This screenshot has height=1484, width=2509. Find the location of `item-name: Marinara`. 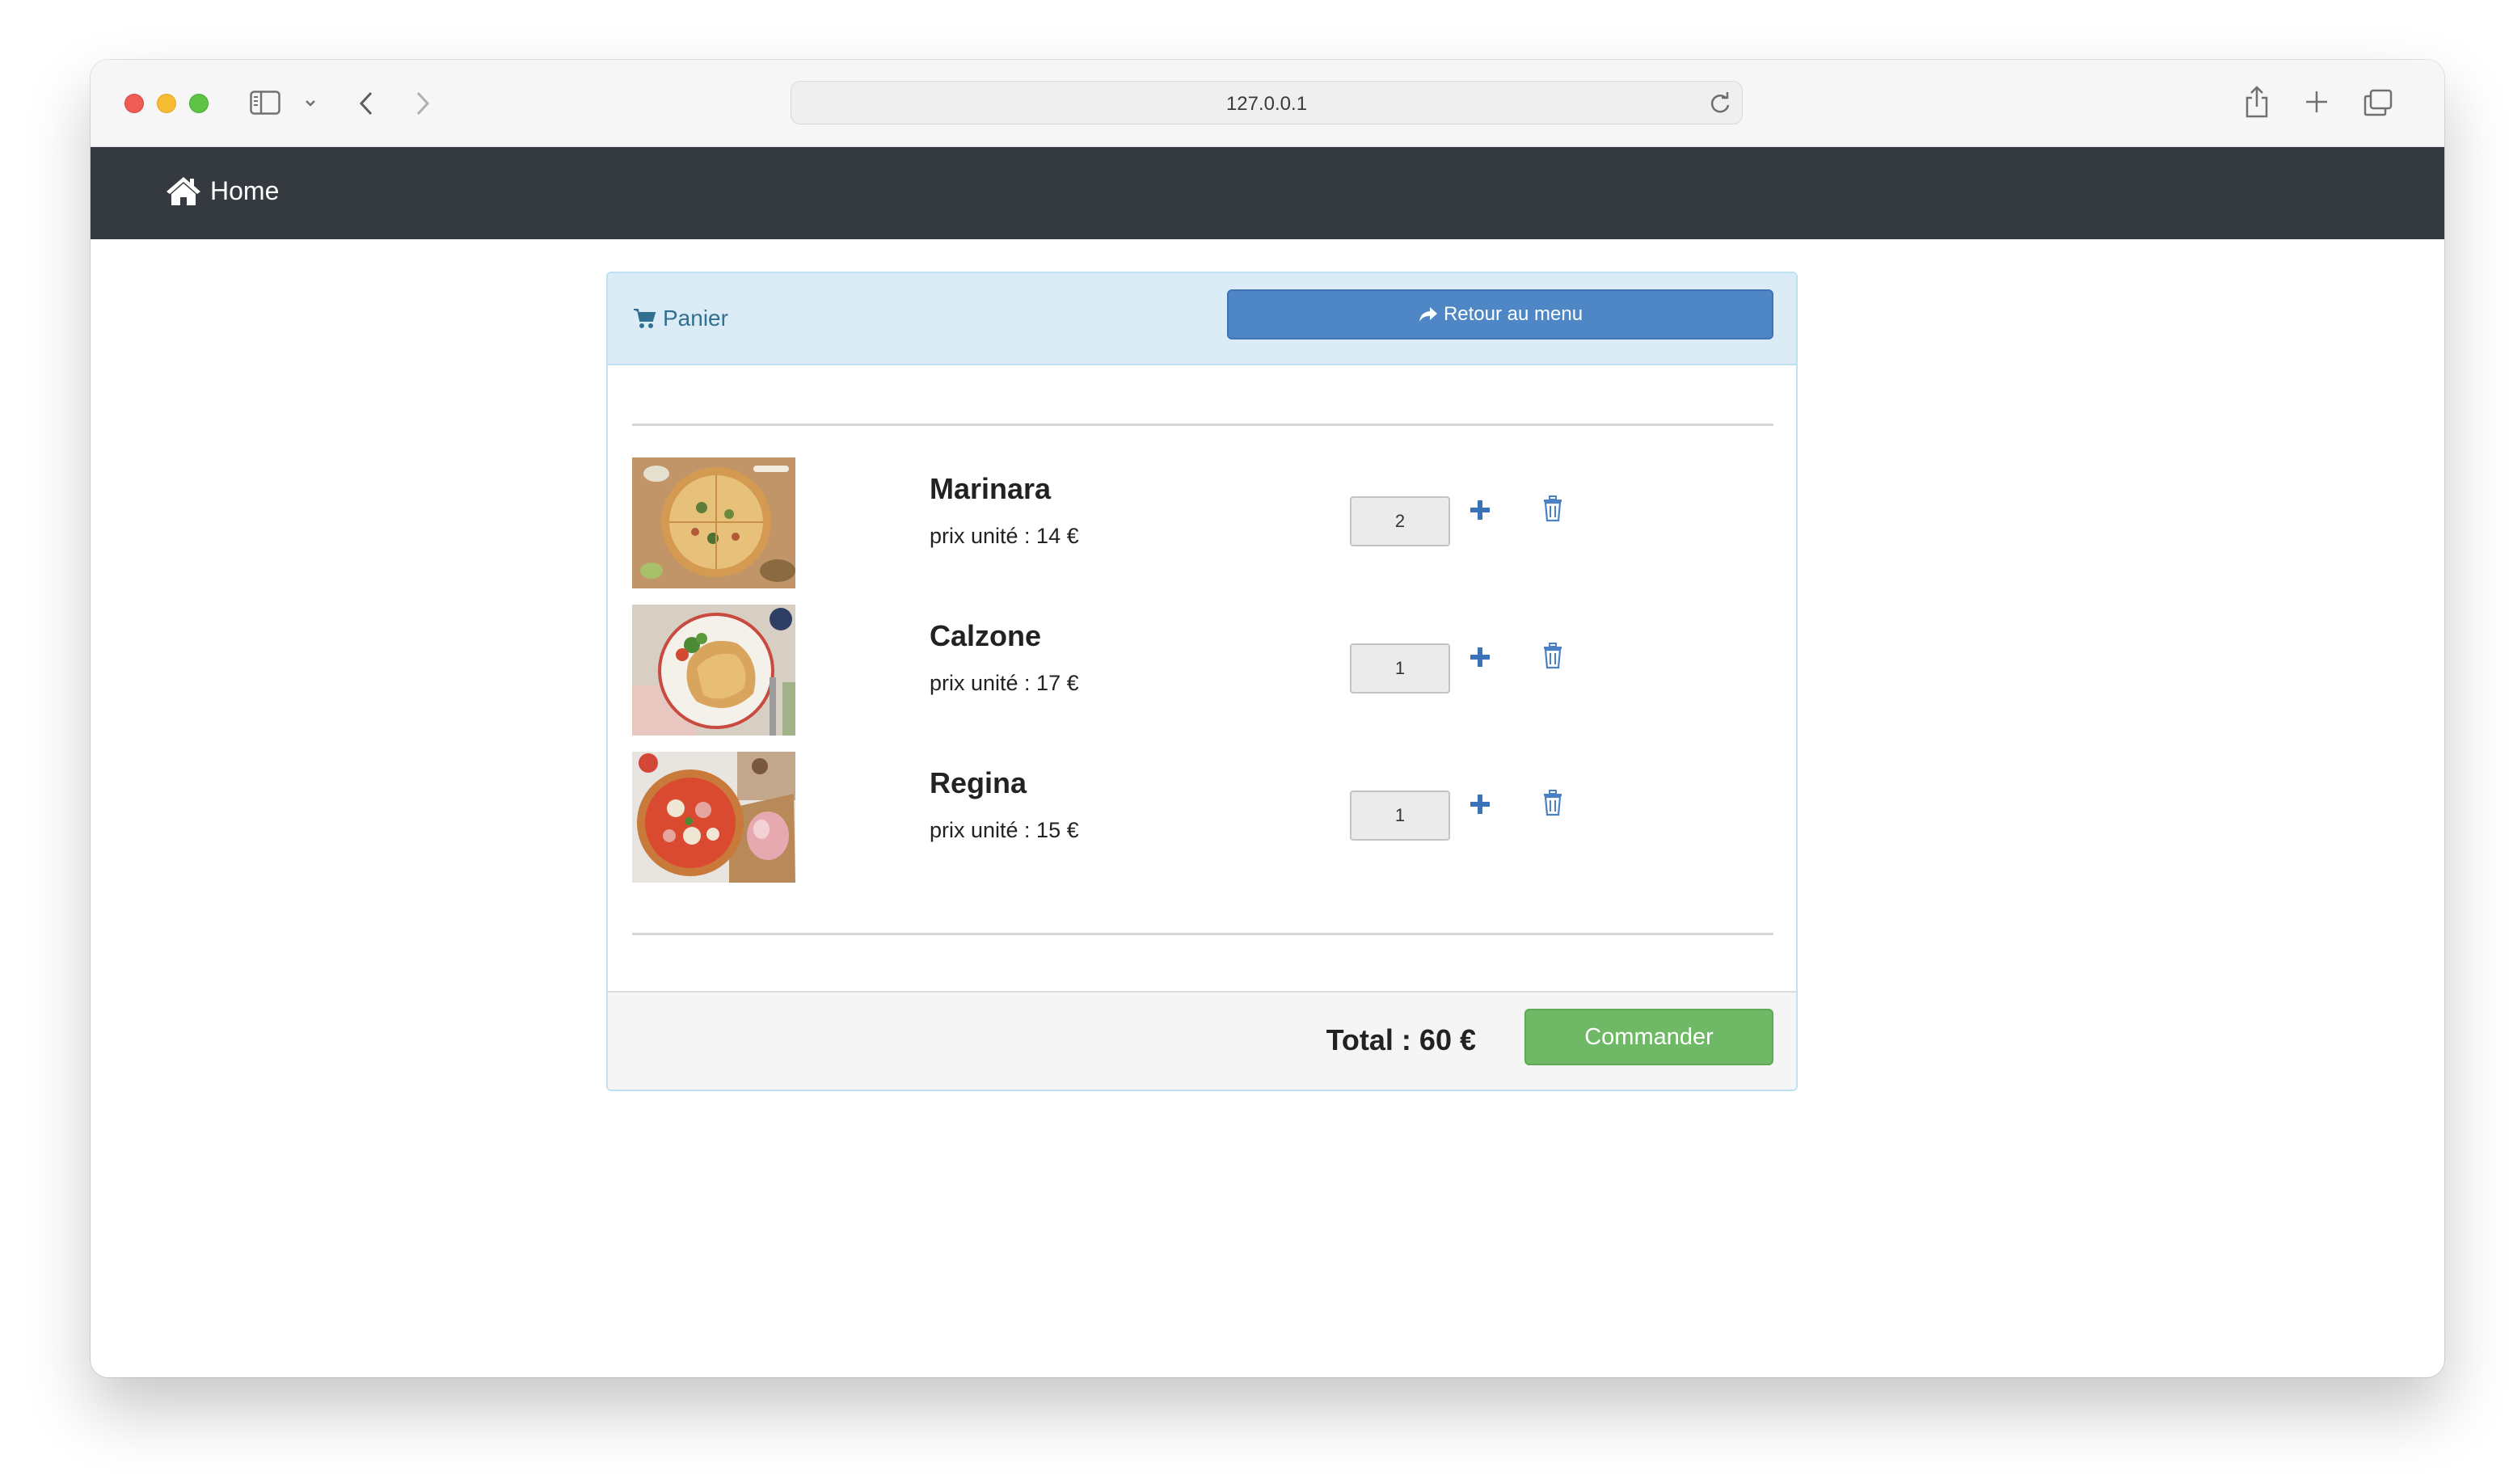

item-name: Marinara is located at coordinates (991, 488).